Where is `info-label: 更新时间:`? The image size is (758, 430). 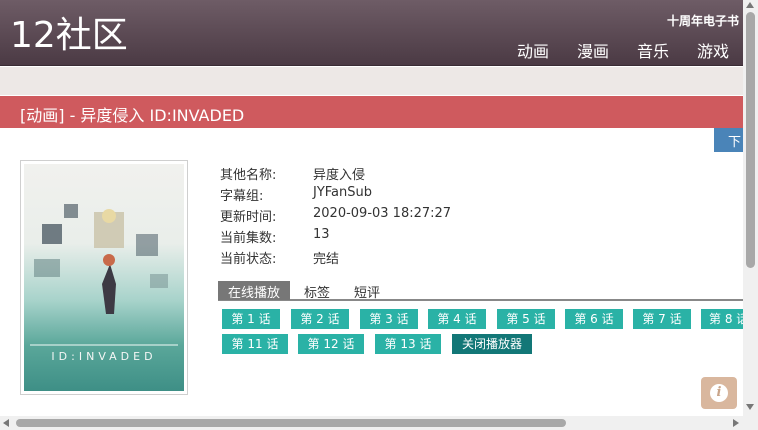 info-label: 更新时间: is located at coordinates (248, 217).